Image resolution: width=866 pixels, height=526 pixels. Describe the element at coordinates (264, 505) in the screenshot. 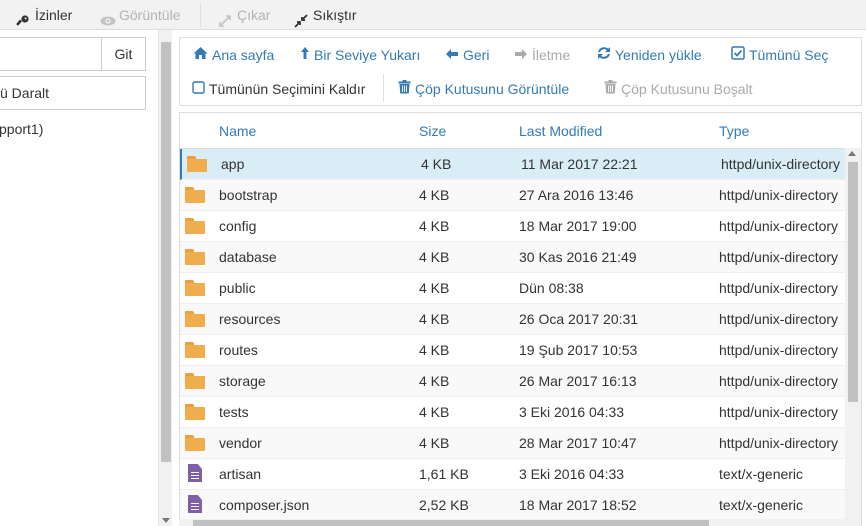

I see `file-name-cell: composer.json` at that location.